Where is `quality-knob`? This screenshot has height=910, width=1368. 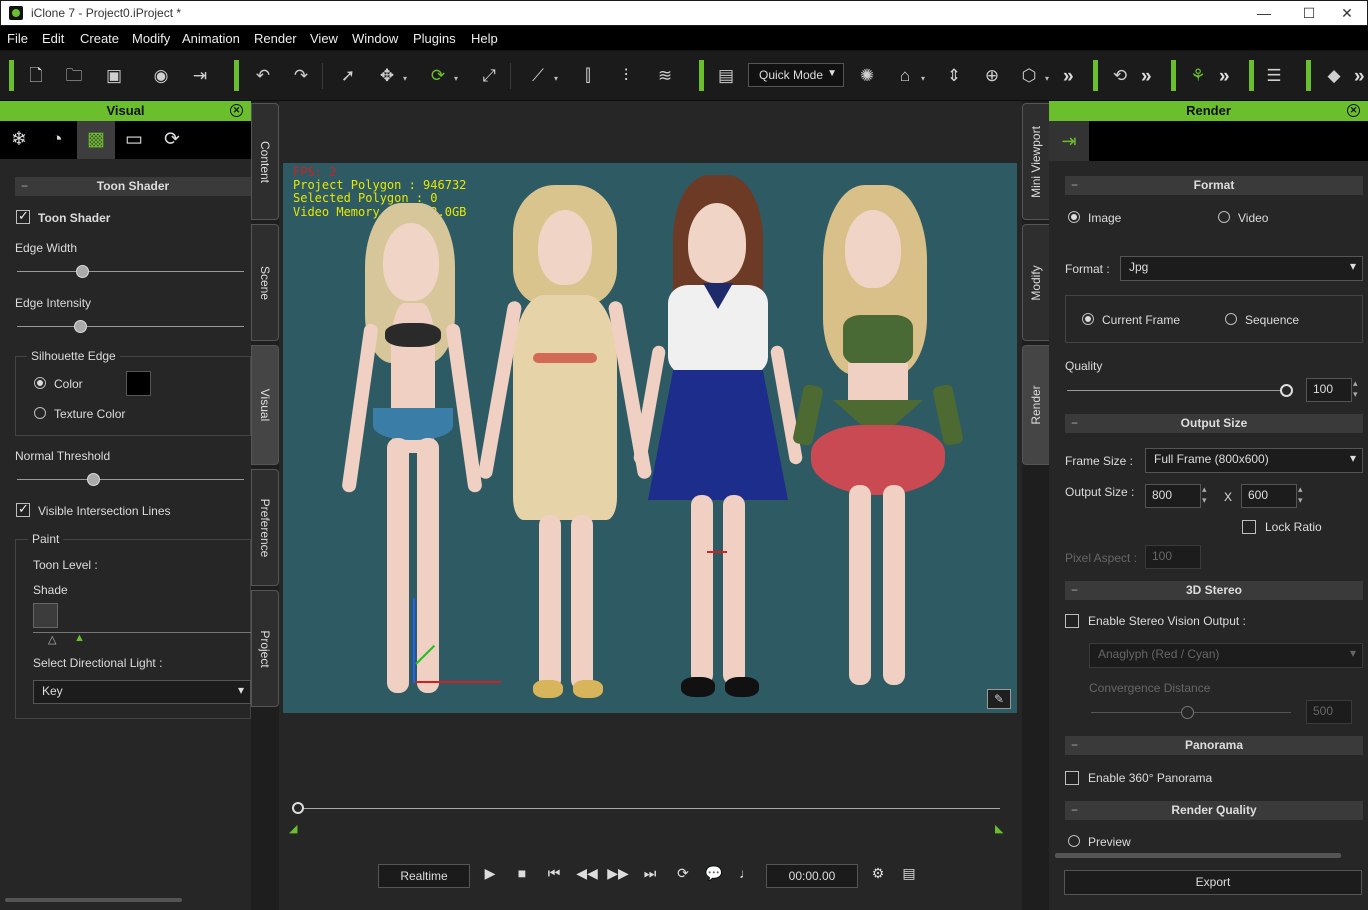 quality-knob is located at coordinates (1286, 390).